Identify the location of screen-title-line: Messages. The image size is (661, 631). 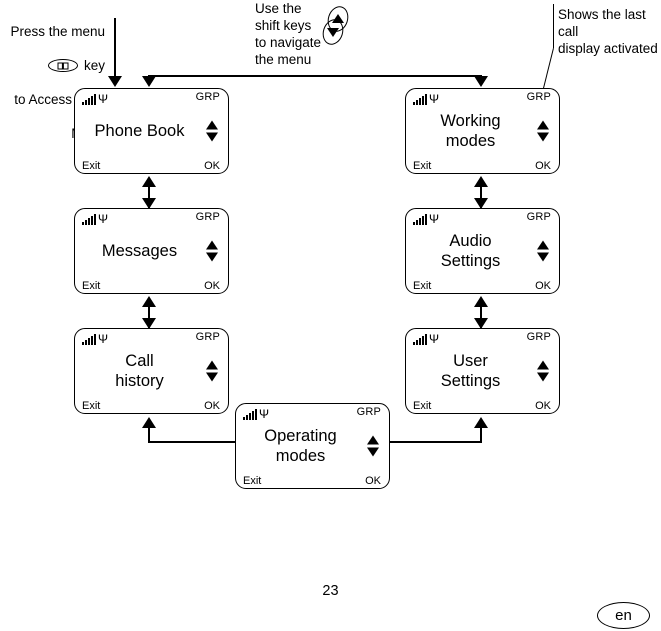
(139, 251).